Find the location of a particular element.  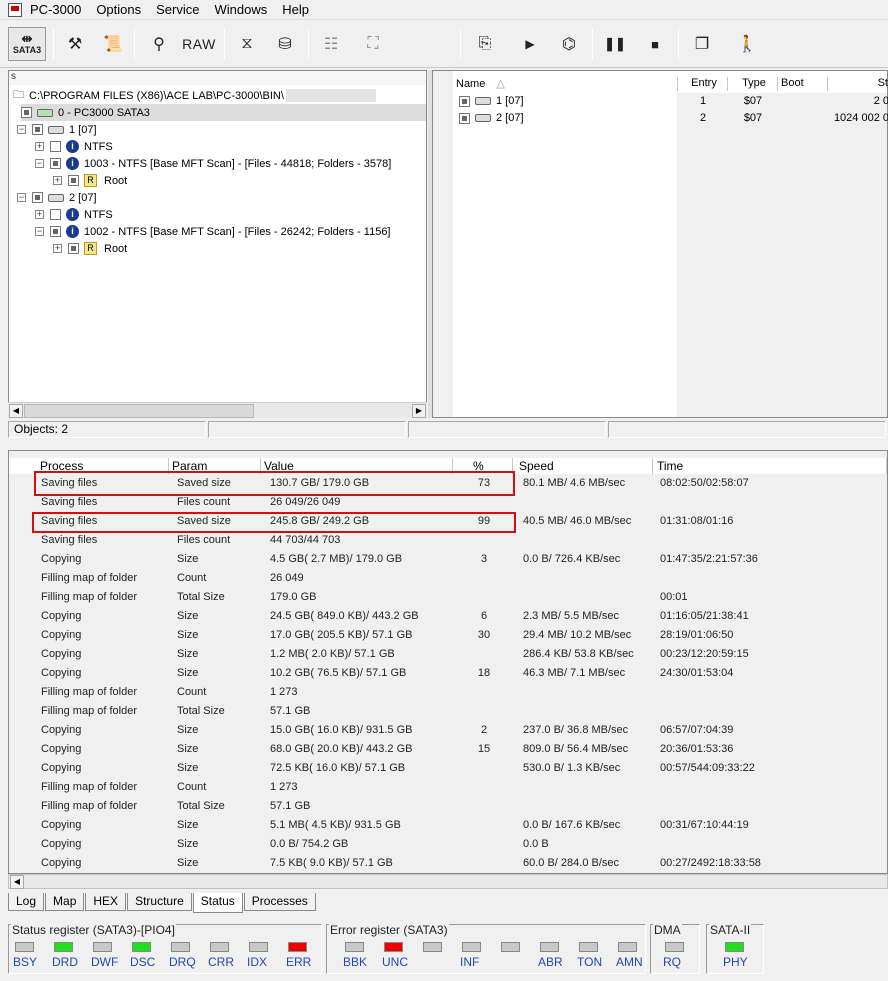

col-entry: Entry is located at coordinates (703, 84).